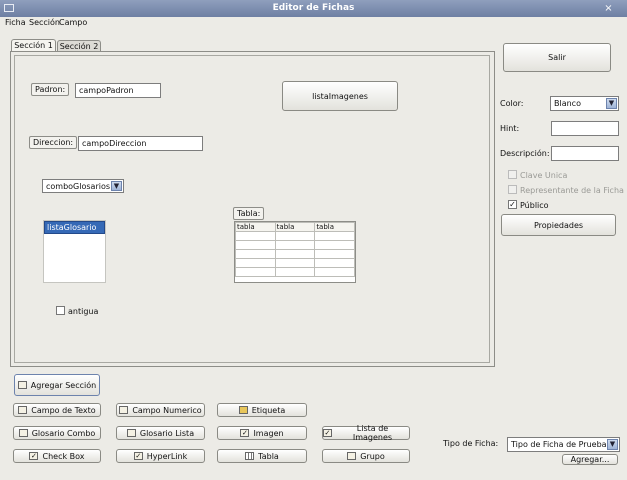 This screenshot has height=480, width=627. What do you see at coordinates (44, 22) in the screenshot?
I see `menu-seccion: Sección` at bounding box center [44, 22].